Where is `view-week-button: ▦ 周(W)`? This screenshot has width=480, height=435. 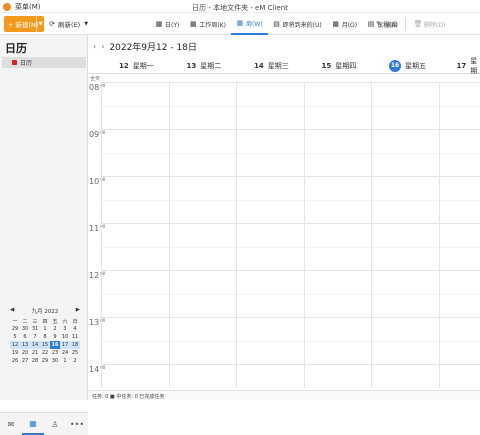 view-week-button: ▦ 周(W) is located at coordinates (249, 24).